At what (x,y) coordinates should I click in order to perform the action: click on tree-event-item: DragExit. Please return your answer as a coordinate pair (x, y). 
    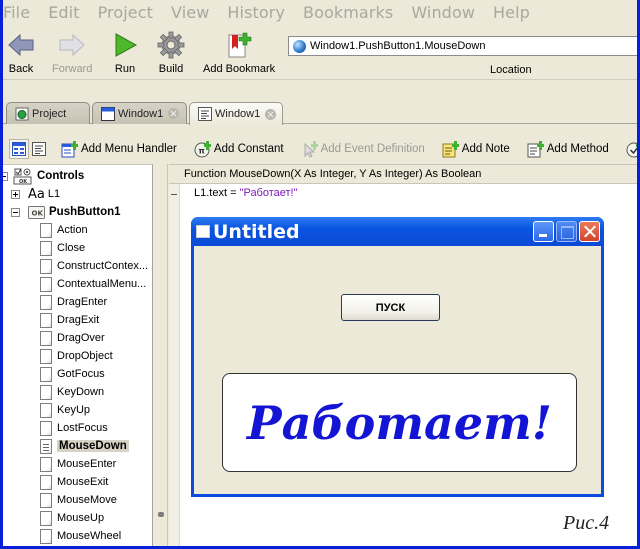
    Looking at the image, I should click on (69, 320).